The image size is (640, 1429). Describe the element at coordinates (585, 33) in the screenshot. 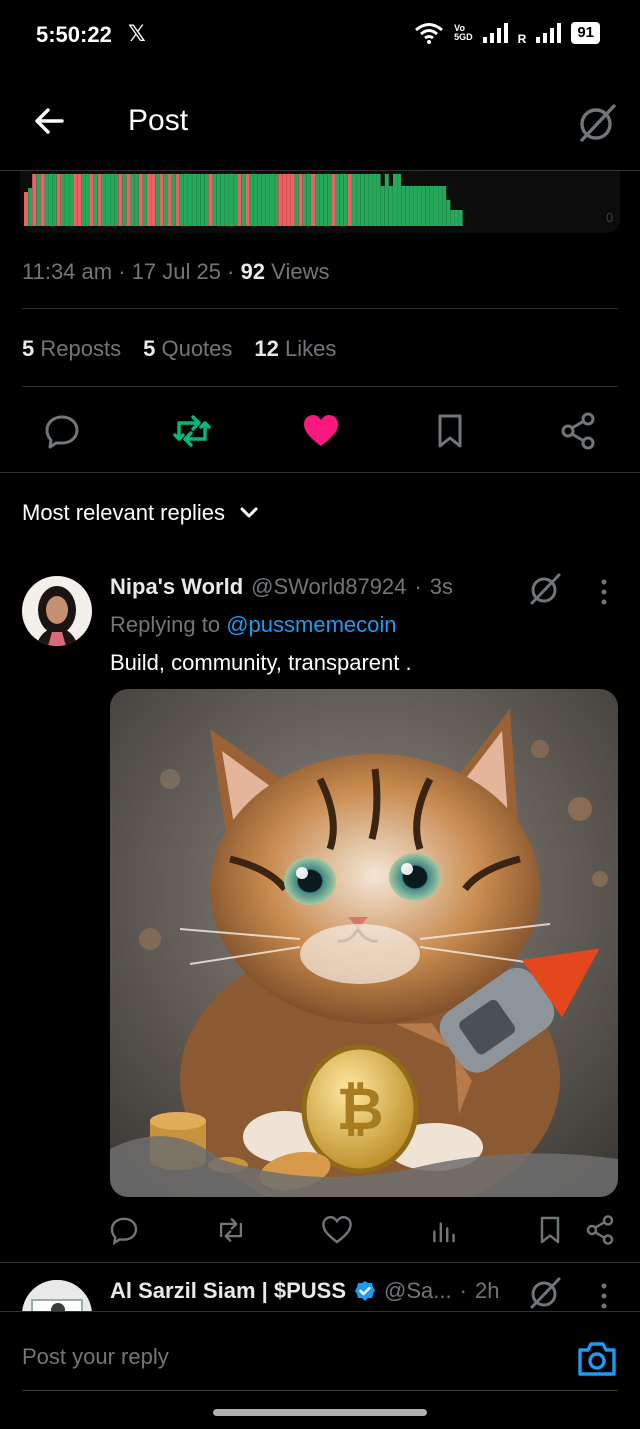

I see `battery-indicator: 91` at that location.